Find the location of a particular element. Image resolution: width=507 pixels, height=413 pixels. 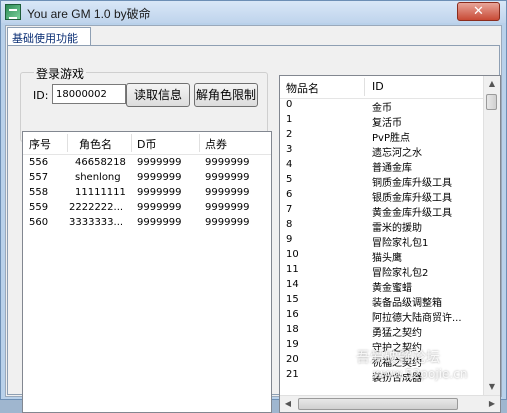

cell-role-name: 46658218 is located at coordinates (100, 162).